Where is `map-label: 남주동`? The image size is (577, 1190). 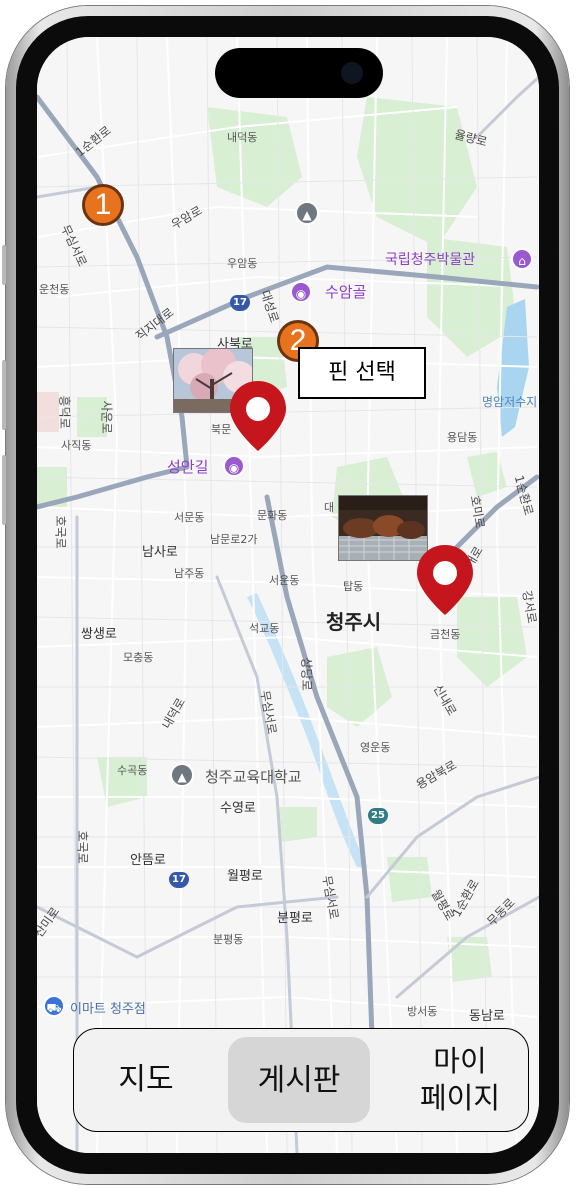
map-label: 남주동 is located at coordinates (189, 573).